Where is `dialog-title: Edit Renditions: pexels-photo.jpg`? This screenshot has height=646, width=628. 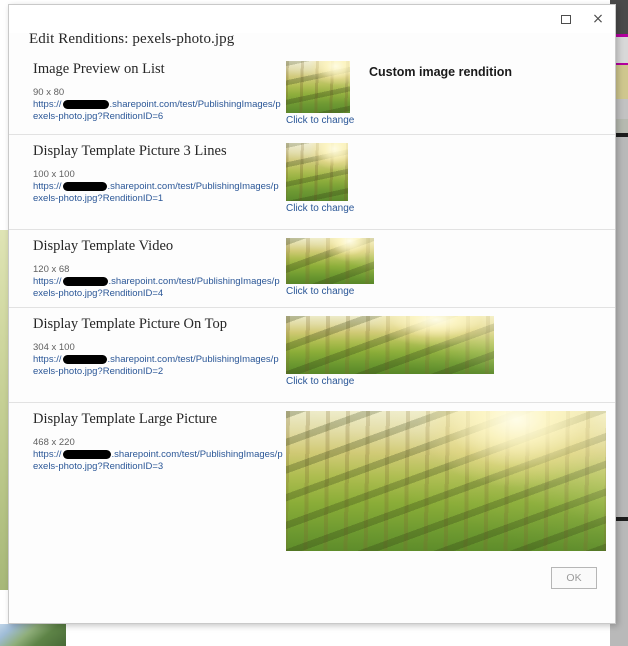
dialog-title: Edit Renditions: pexels-photo.jpg is located at coordinates (132, 39).